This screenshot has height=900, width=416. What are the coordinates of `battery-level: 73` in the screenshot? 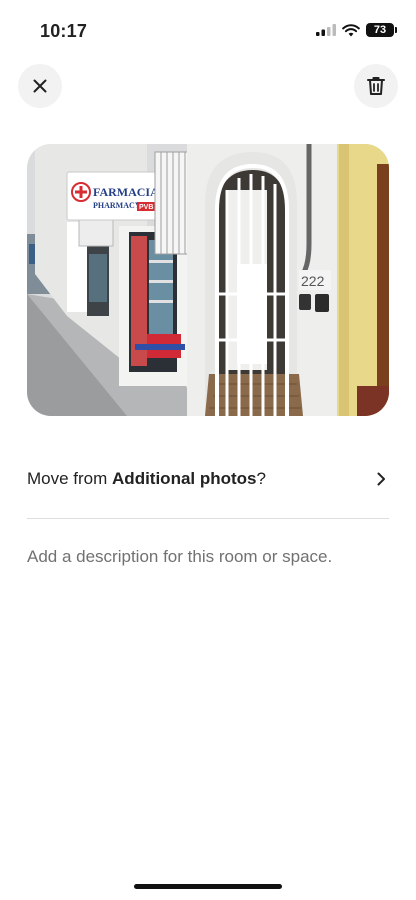 It's located at (380, 30).